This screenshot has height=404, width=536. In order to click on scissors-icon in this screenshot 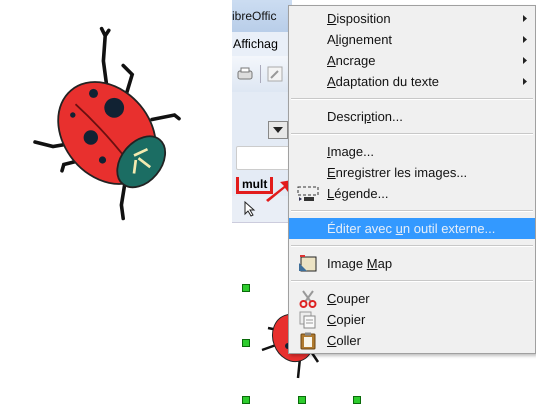, I will do `click(308, 299)`.